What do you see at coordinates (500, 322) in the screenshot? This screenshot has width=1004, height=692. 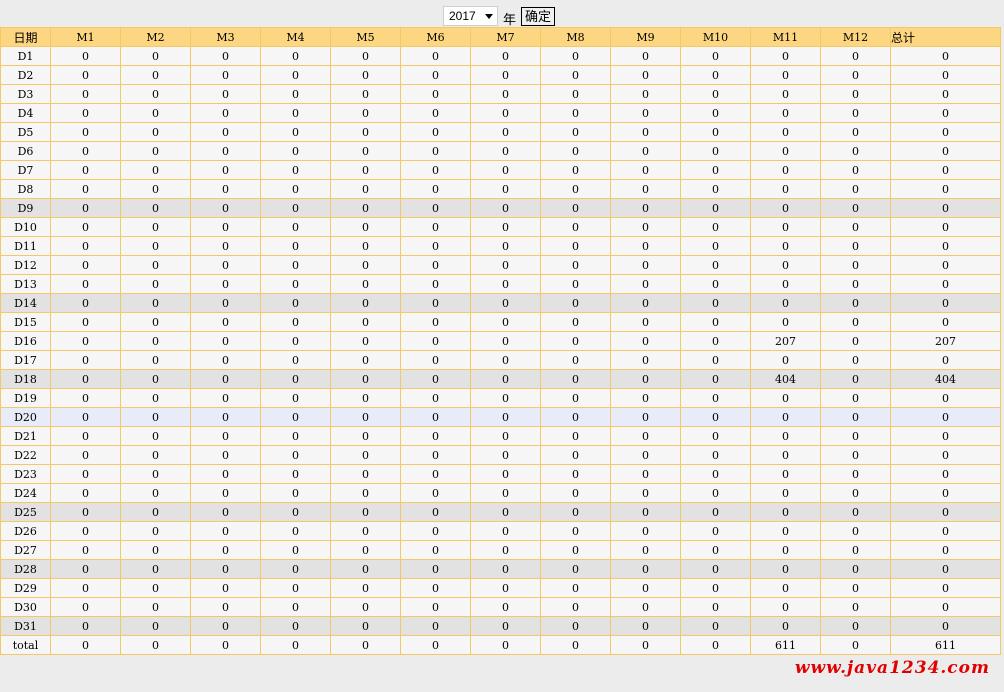 I see `table-row: D15 0 0 0 0 0 0 0 0 0 0 0 0 0` at bounding box center [500, 322].